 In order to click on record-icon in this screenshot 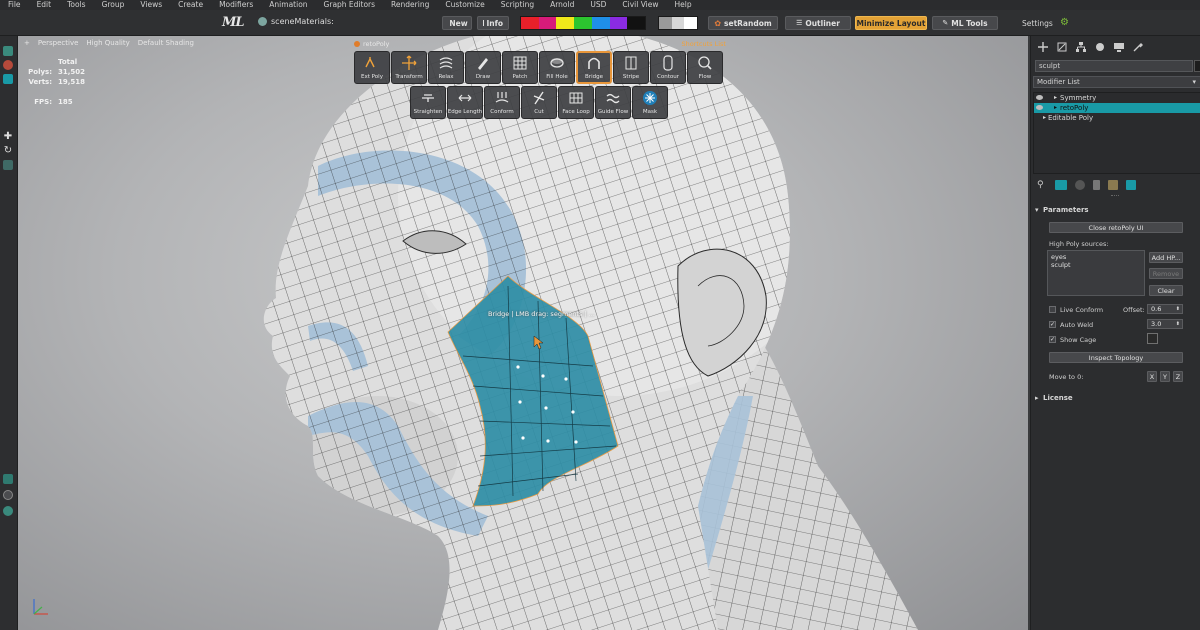, I will do `click(8, 65)`.